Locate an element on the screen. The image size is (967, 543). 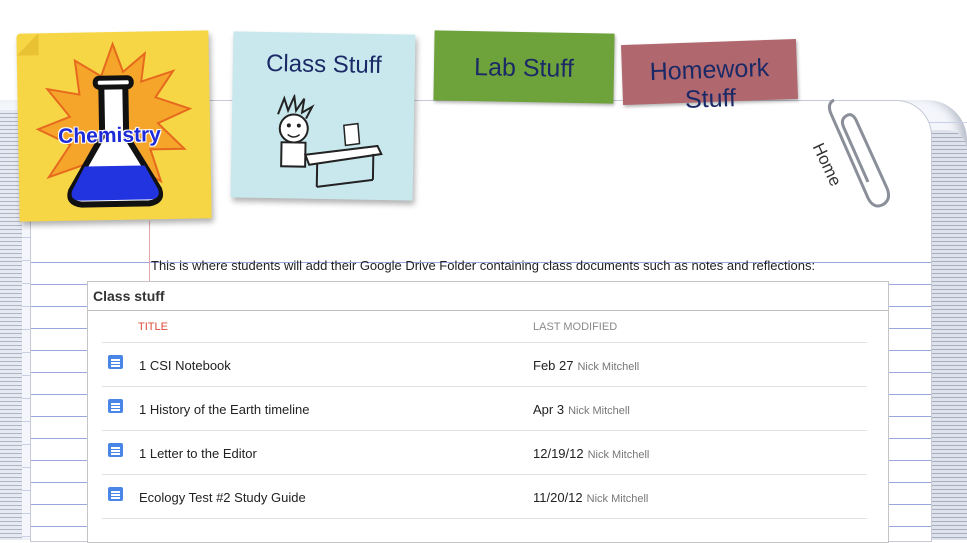
doc-date: Feb 27 is located at coordinates (553, 365).